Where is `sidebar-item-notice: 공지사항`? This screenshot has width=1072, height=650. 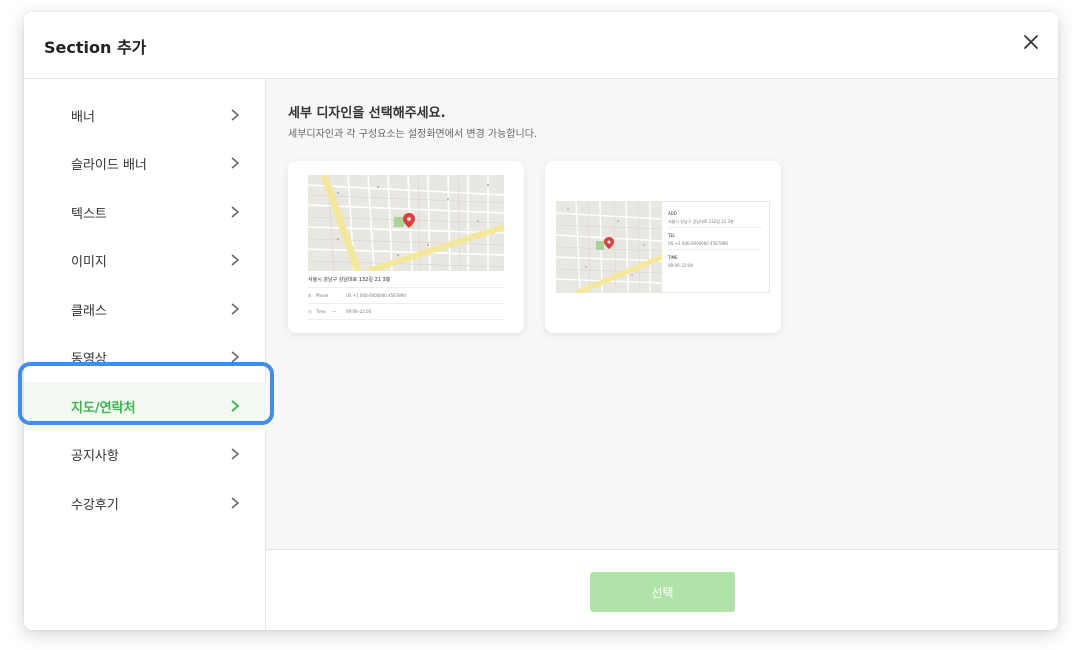
sidebar-item-notice: 공지사항 is located at coordinates (145, 454).